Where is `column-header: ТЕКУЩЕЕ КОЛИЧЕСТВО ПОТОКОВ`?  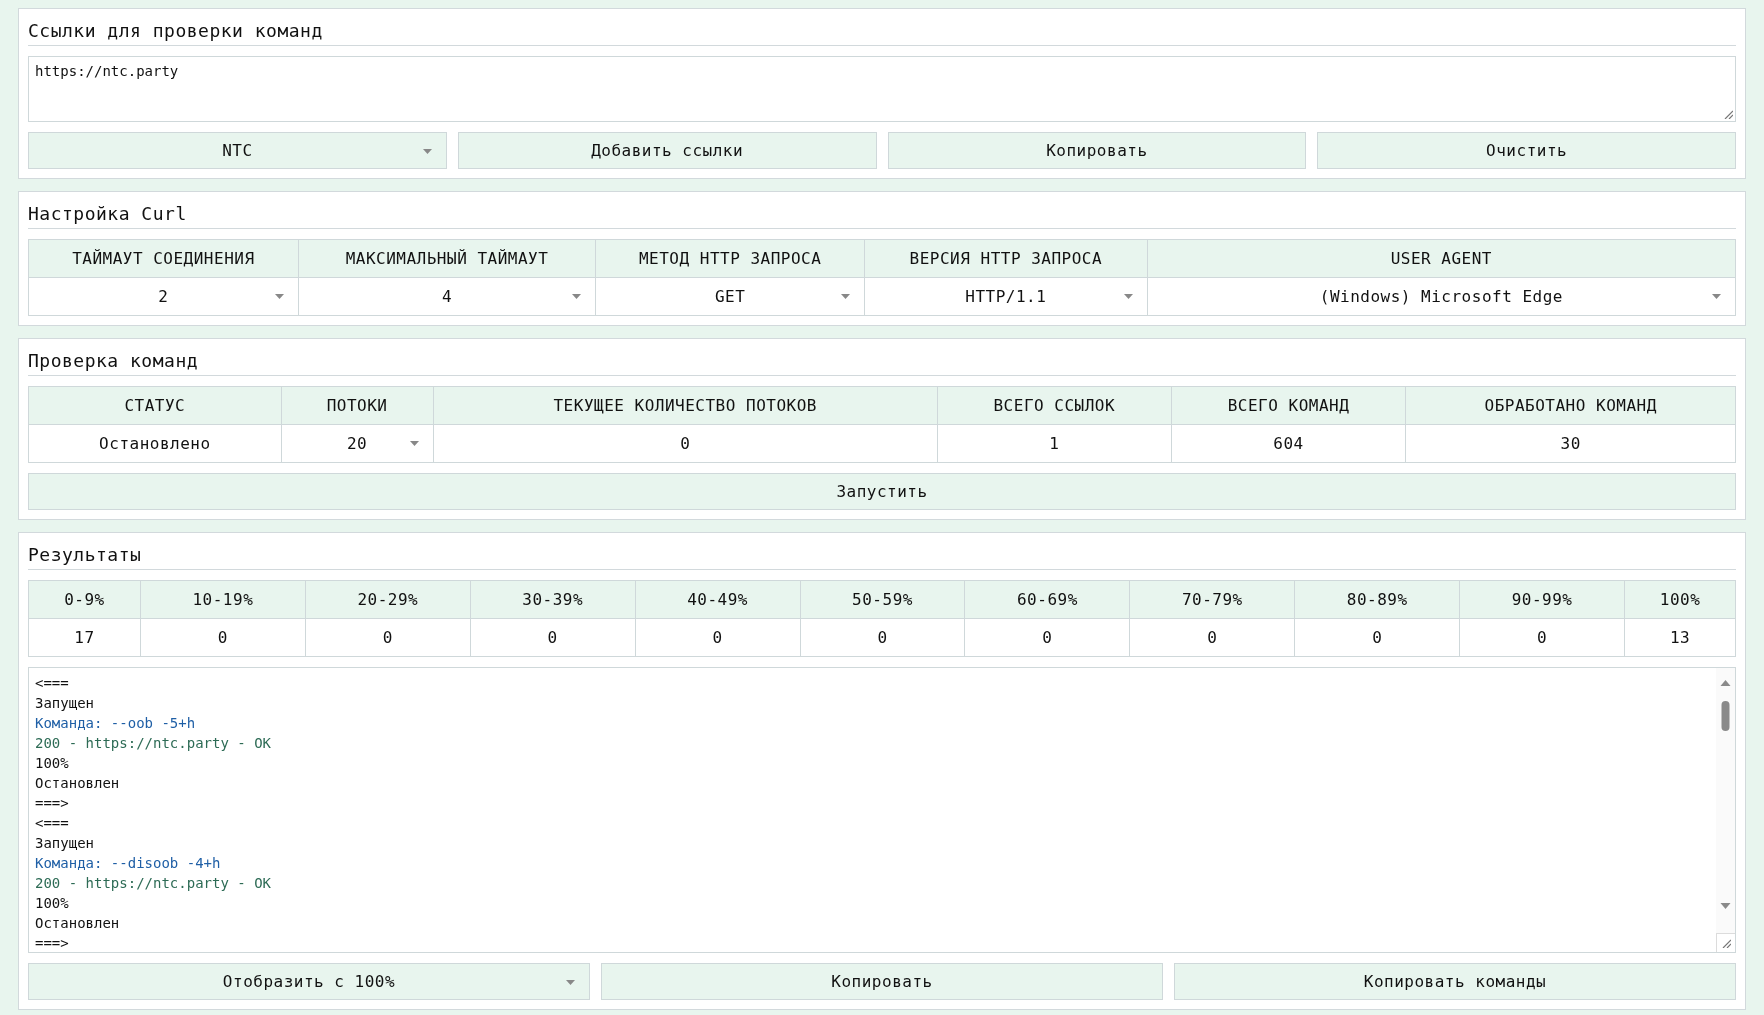 column-header: ТЕКУЩЕЕ КОЛИЧЕСТВО ПОТОКОВ is located at coordinates (685, 406).